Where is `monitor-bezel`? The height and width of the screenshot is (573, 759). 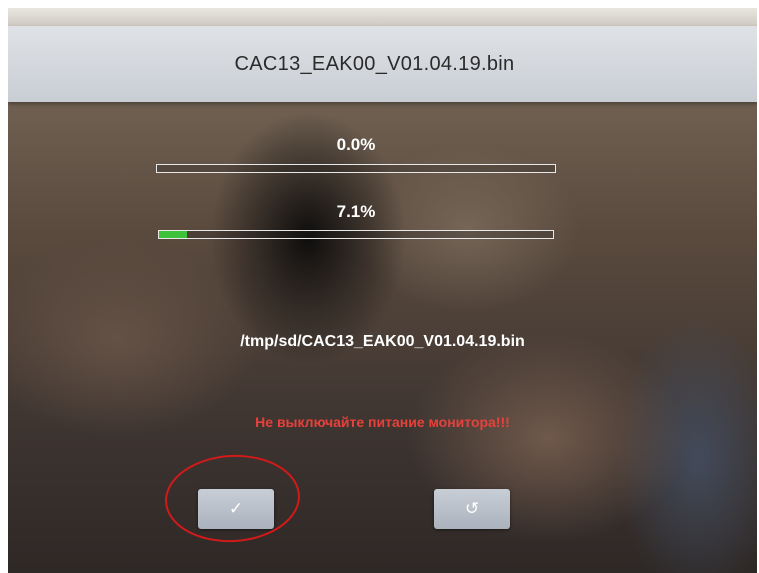 monitor-bezel is located at coordinates (382, 17).